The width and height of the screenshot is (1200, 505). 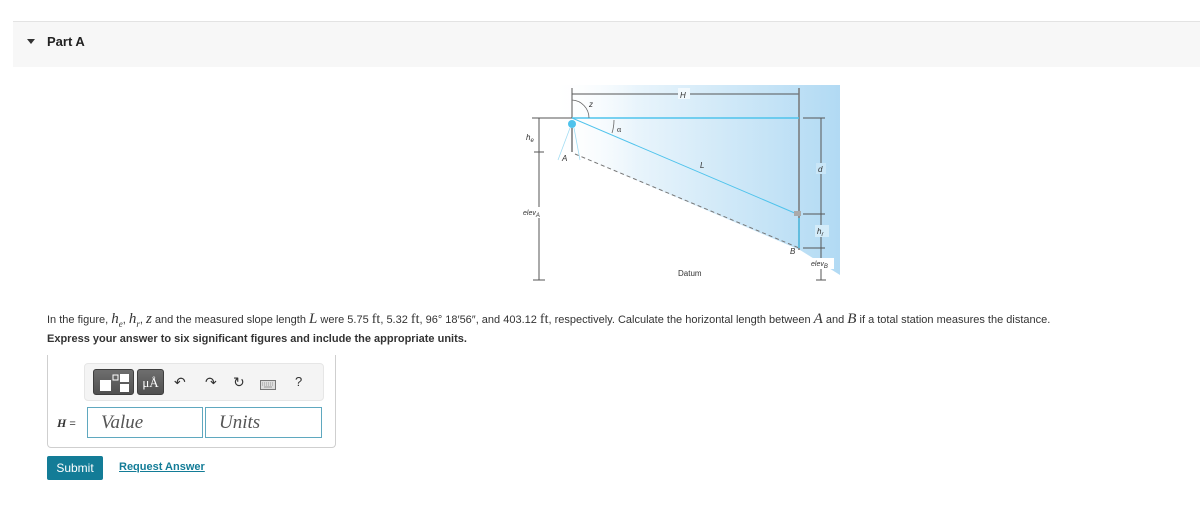 I want to click on help-icon: ?, so click(x=298, y=382).